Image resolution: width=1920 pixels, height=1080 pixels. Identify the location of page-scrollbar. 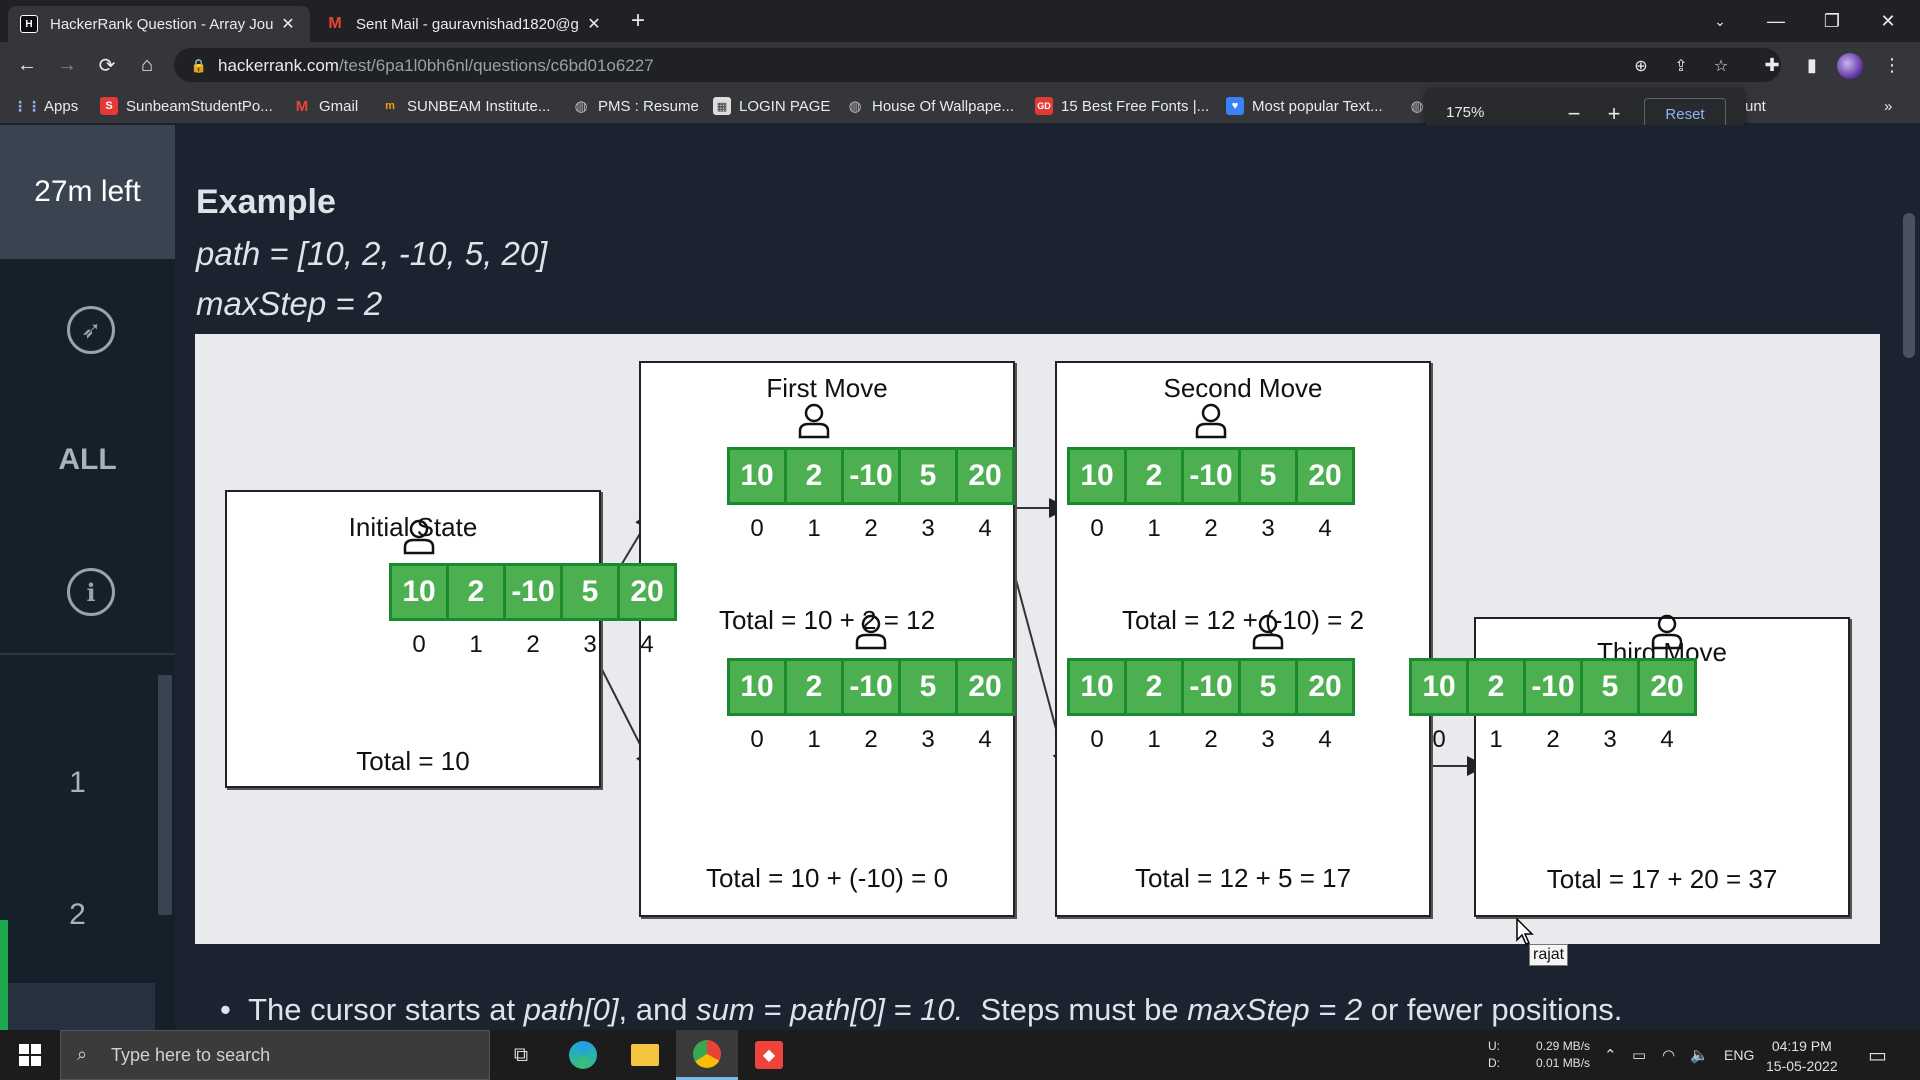
(1909, 285).